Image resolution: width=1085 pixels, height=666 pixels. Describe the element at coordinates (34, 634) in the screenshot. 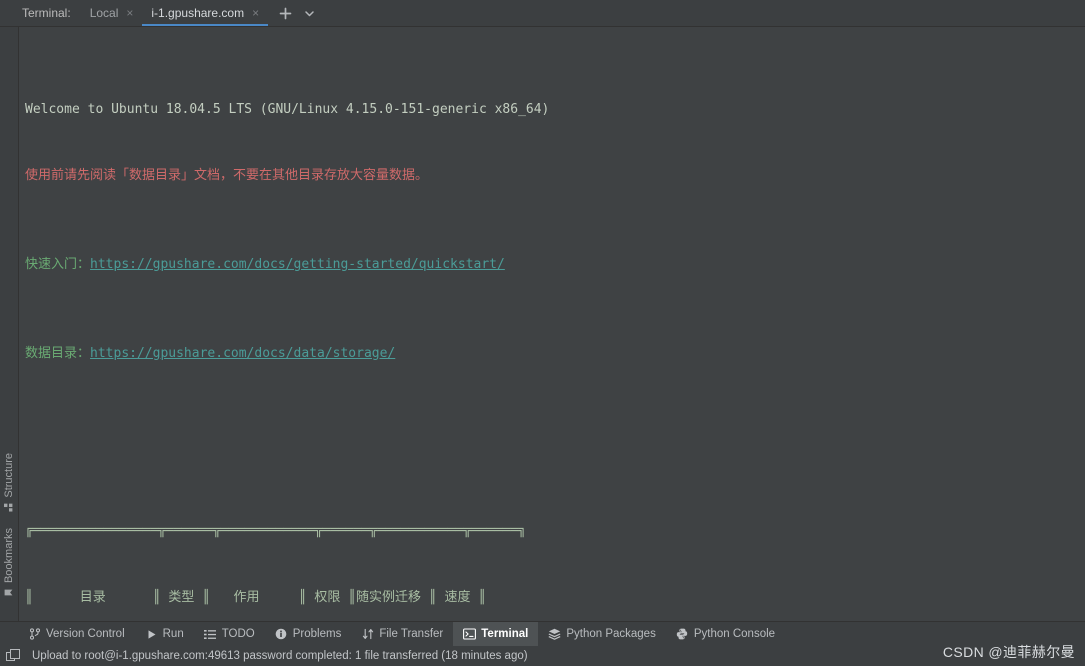

I see `branch-icon` at that location.